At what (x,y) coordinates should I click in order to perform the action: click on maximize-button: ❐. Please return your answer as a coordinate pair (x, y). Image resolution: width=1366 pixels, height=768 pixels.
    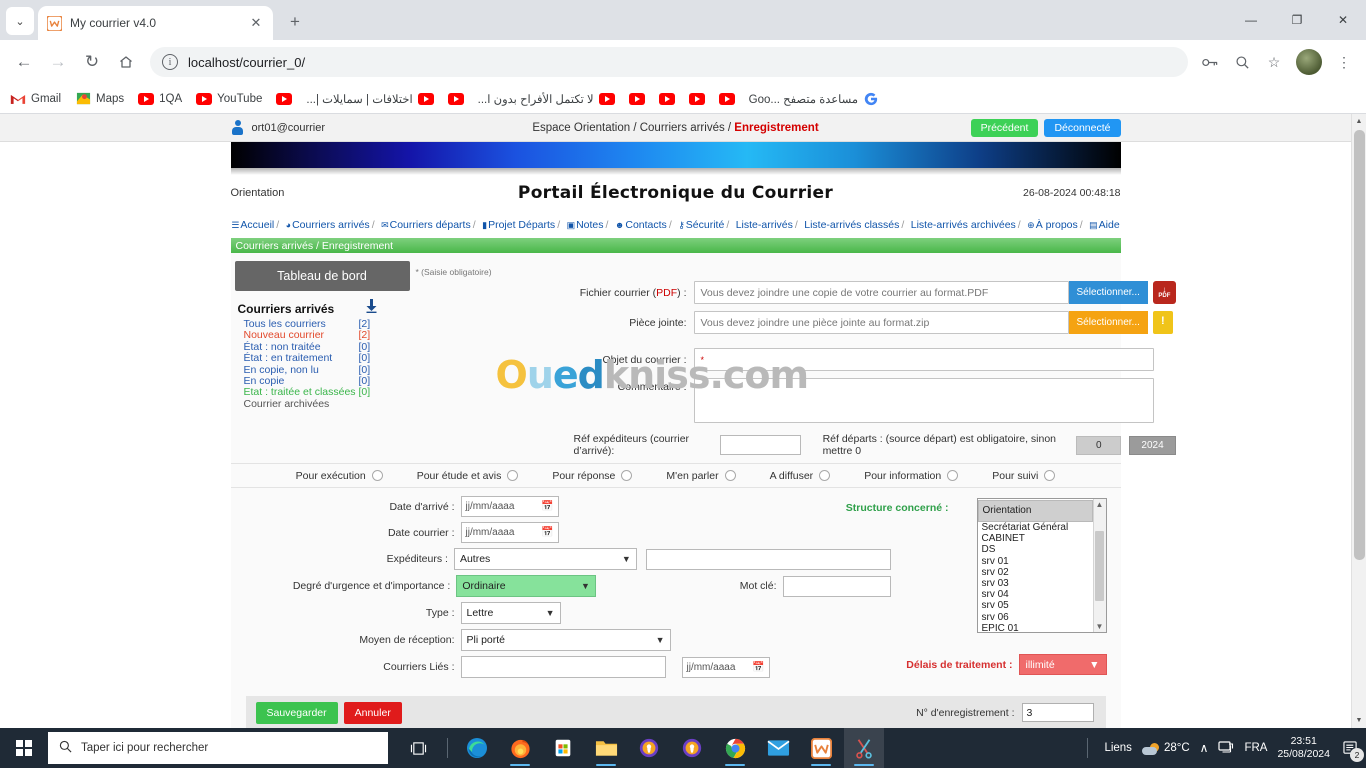
    Looking at the image, I should click on (1297, 20).